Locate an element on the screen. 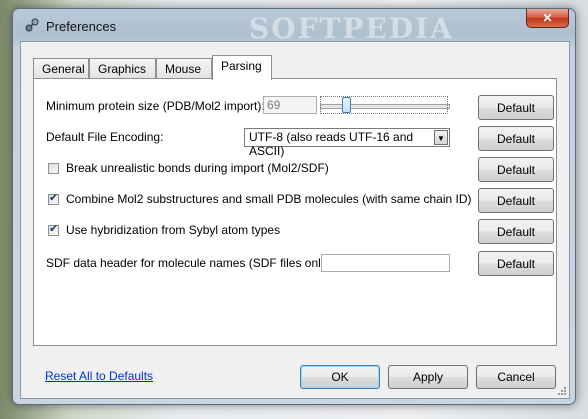 The width and height of the screenshot is (588, 419). combine-mol2-checkbox: ✔ is located at coordinates (53, 198).